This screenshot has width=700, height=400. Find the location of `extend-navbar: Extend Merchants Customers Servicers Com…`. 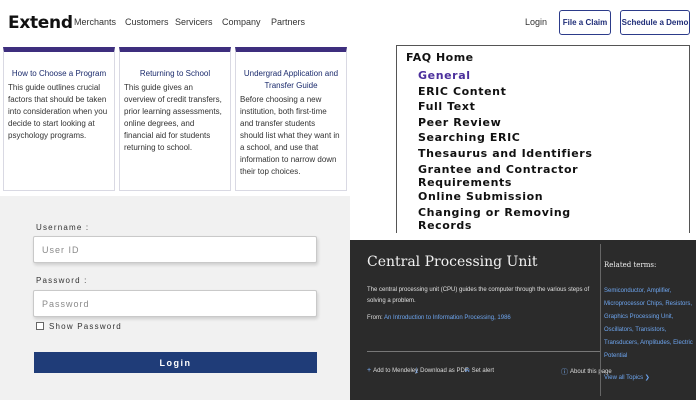

extend-navbar: Extend Merchants Customers Servicers Com… is located at coordinates (350, 23).